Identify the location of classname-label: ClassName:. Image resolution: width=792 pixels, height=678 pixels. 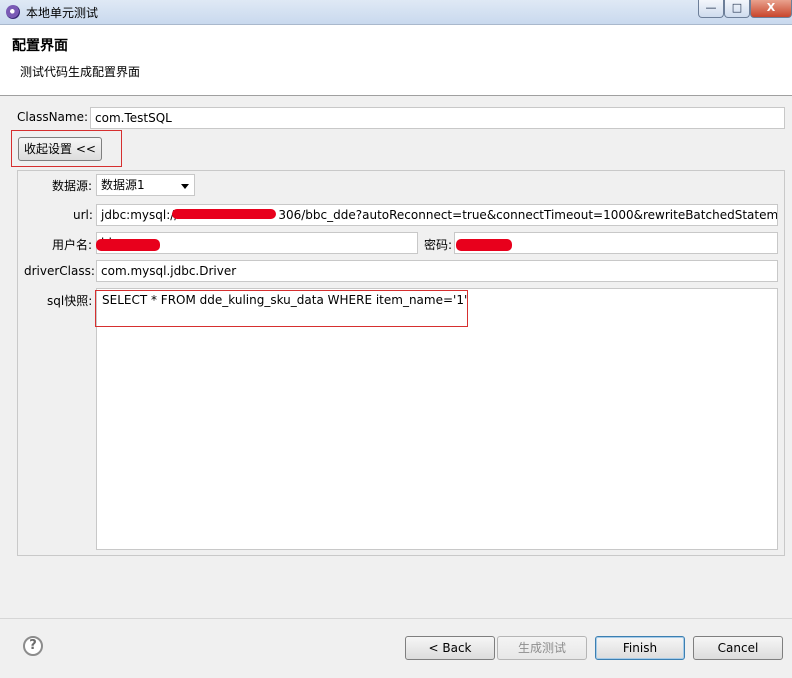
(53, 117).